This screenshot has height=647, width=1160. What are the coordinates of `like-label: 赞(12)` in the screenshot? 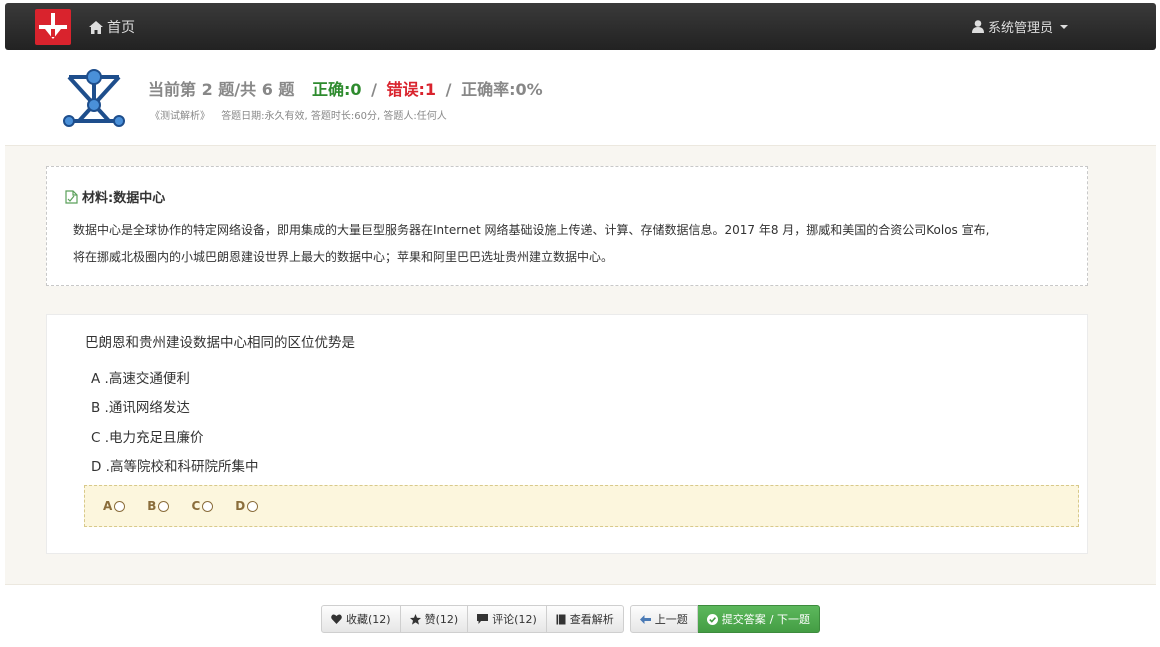 It's located at (441, 619).